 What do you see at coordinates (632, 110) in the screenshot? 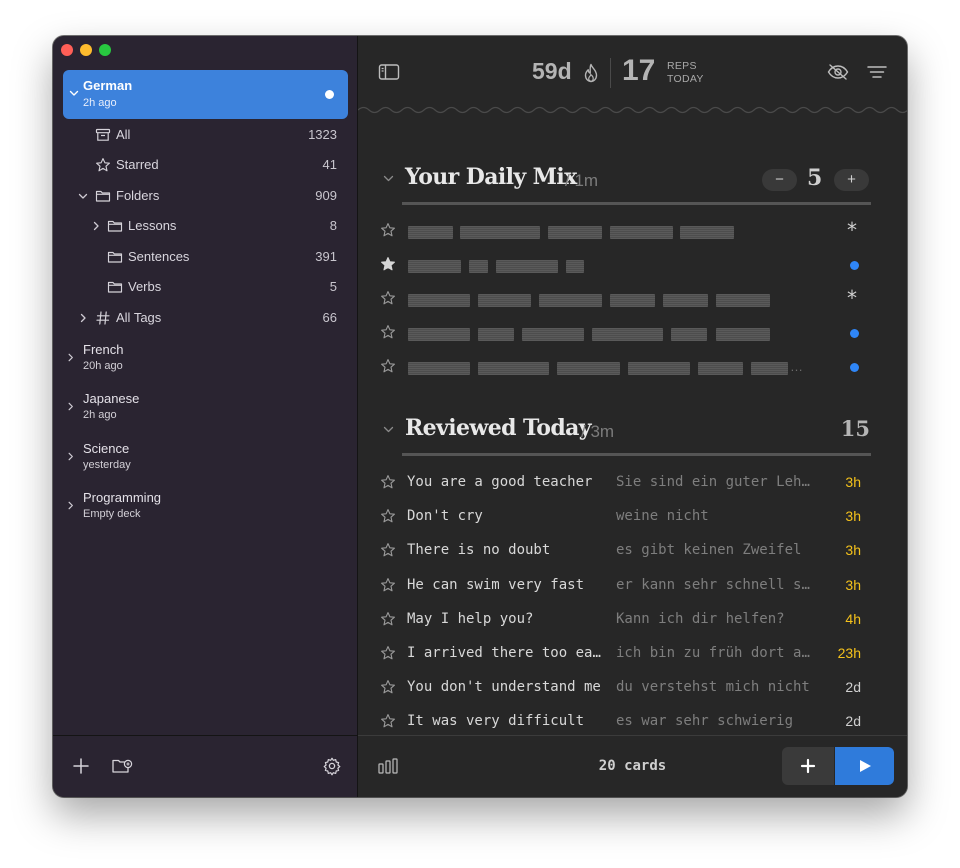
I see `wavy-divider` at bounding box center [632, 110].